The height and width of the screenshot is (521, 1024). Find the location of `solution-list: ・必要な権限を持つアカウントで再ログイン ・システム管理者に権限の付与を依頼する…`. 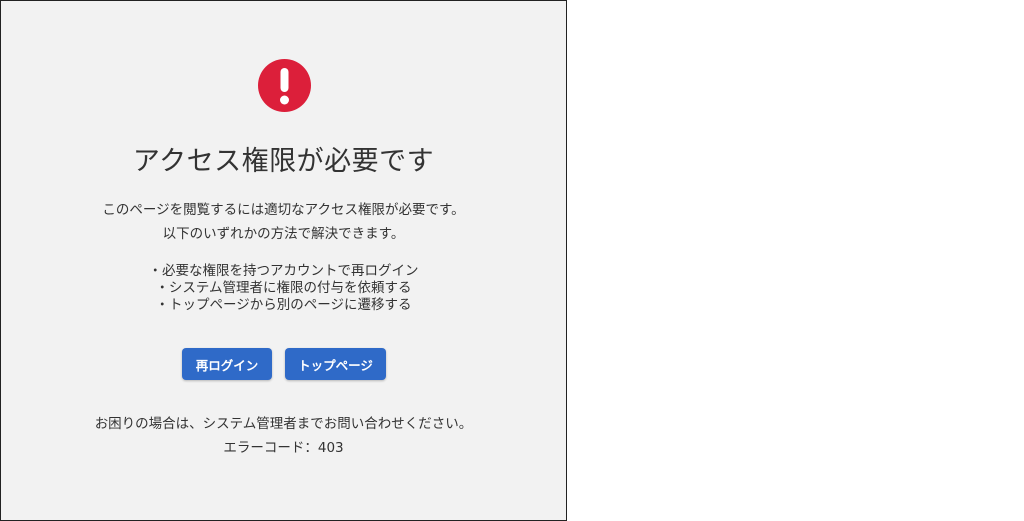

solution-list: ・必要な権限を持つアカウントで再ログイン ・システム管理者に権限の付与を依頼する… is located at coordinates (283, 288).